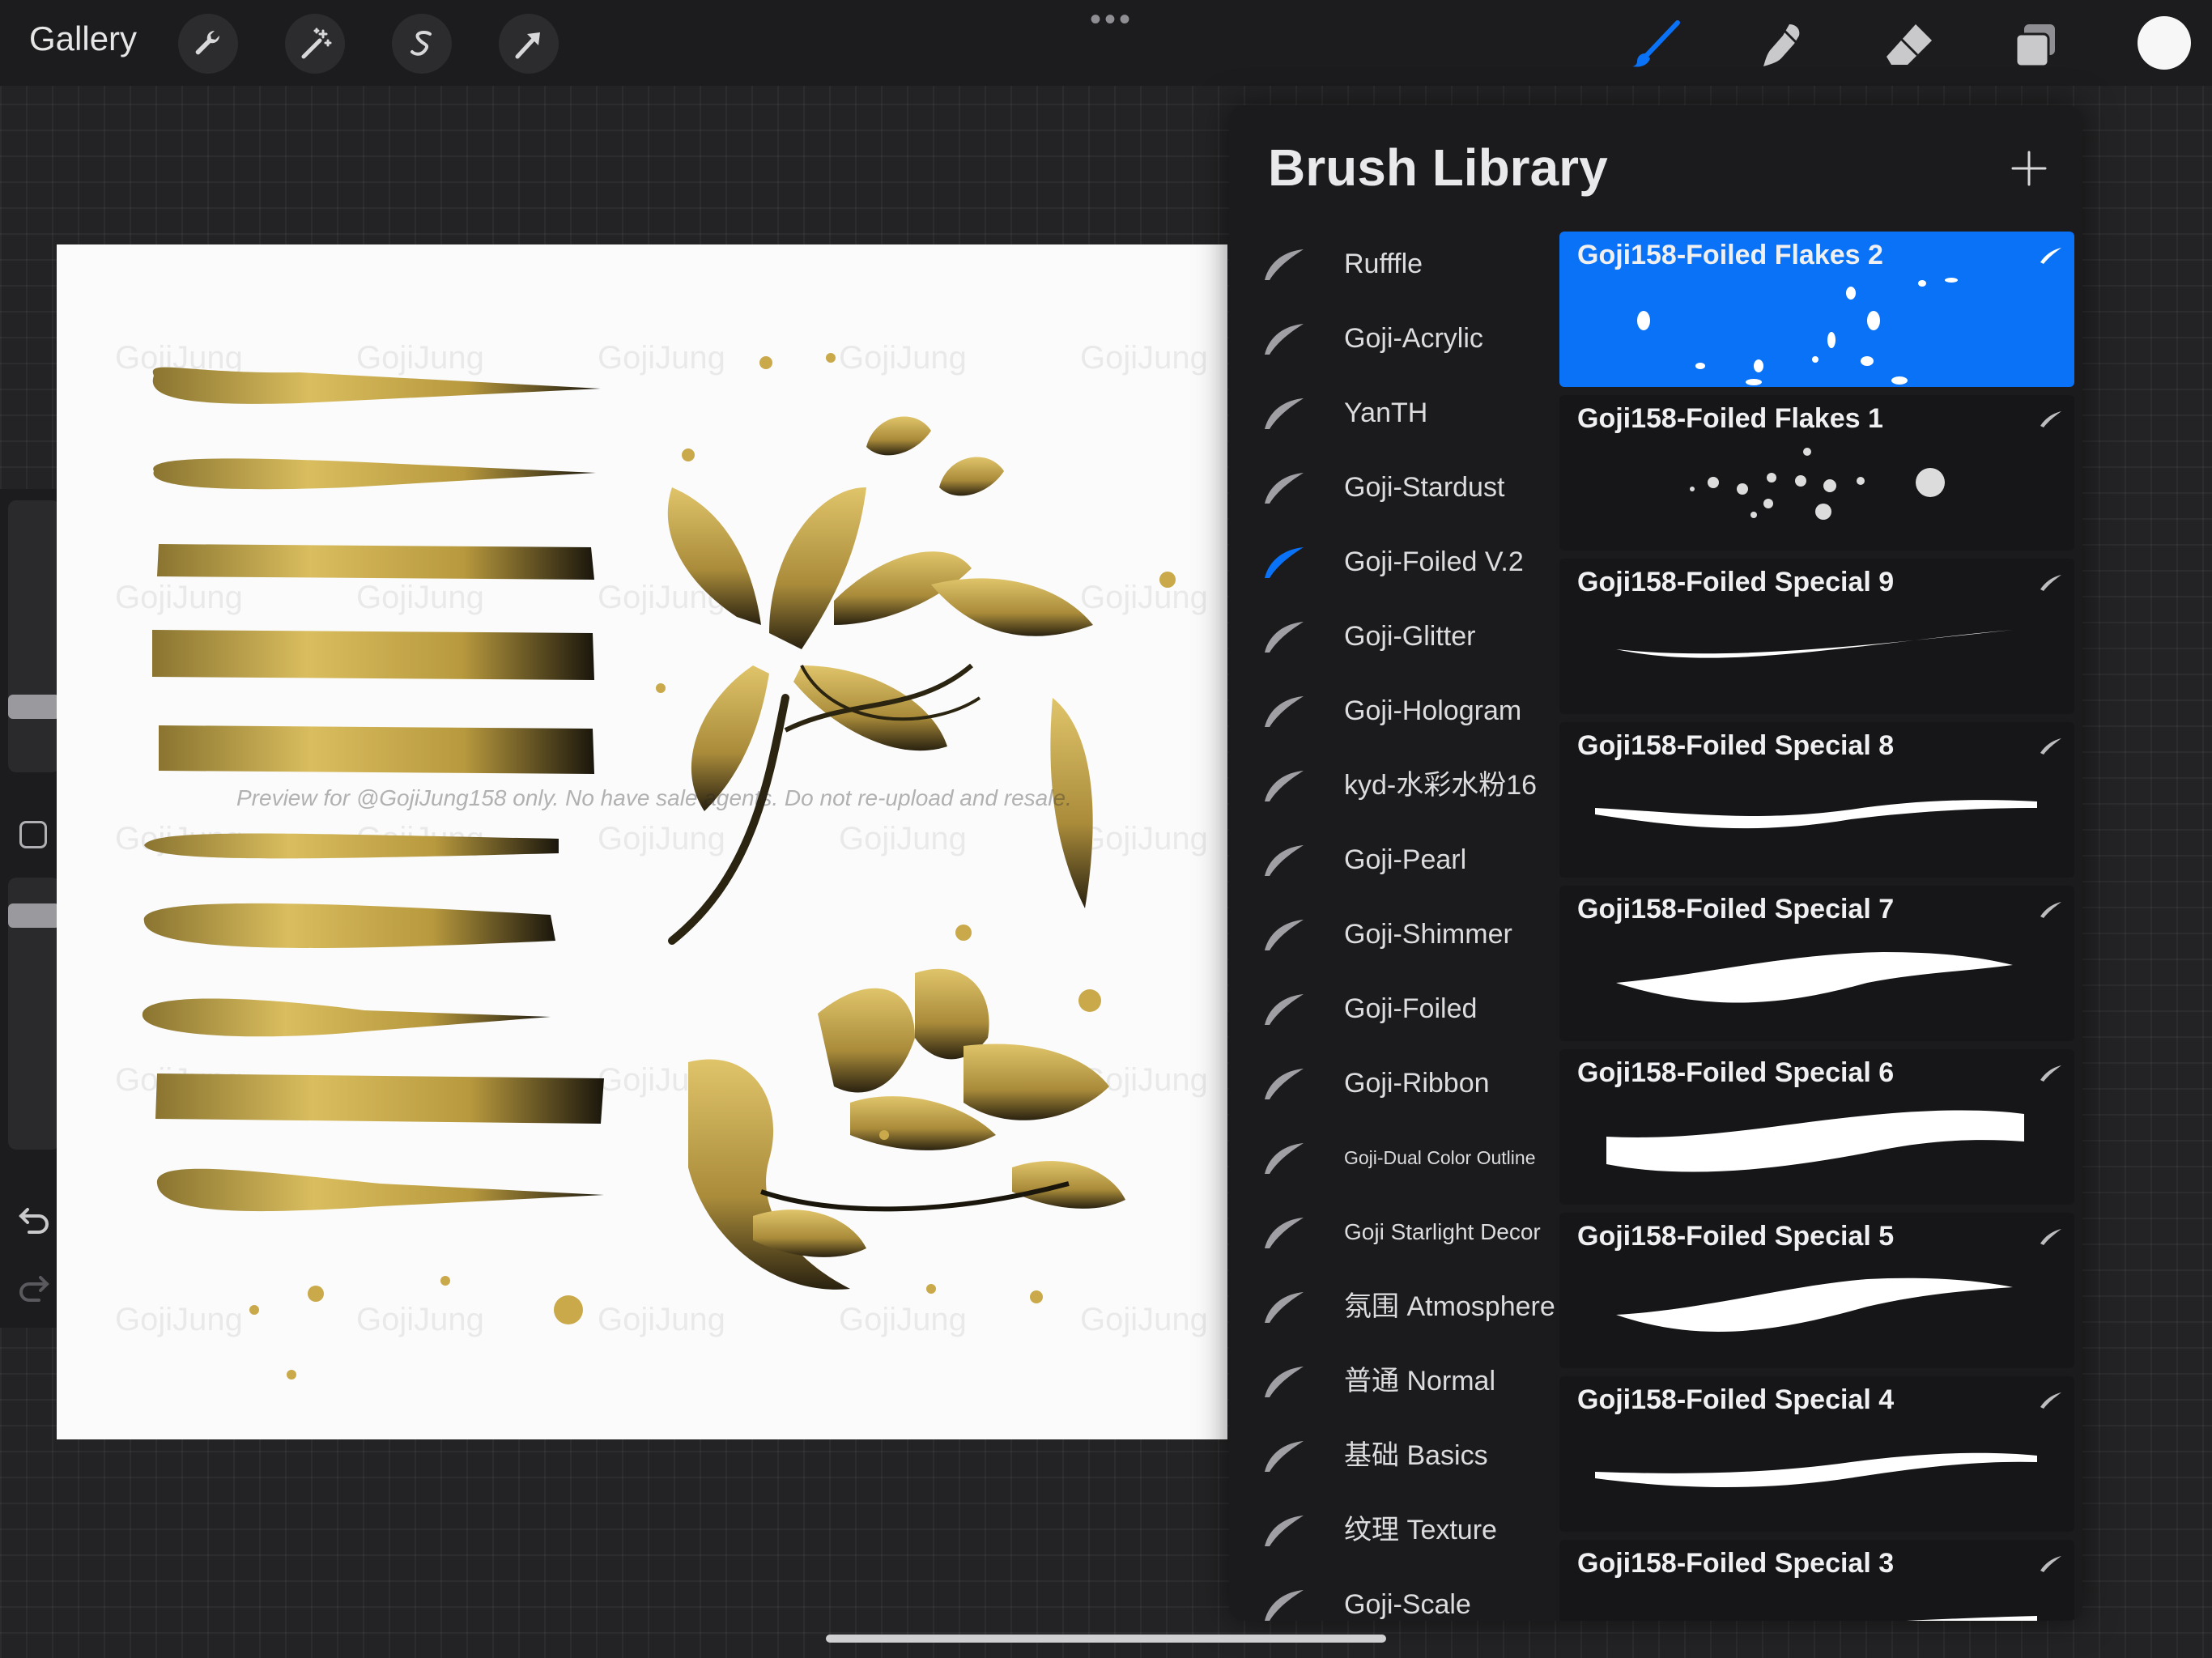  I want to click on brush-set-item: 基础 Basics, so click(1395, 1455).